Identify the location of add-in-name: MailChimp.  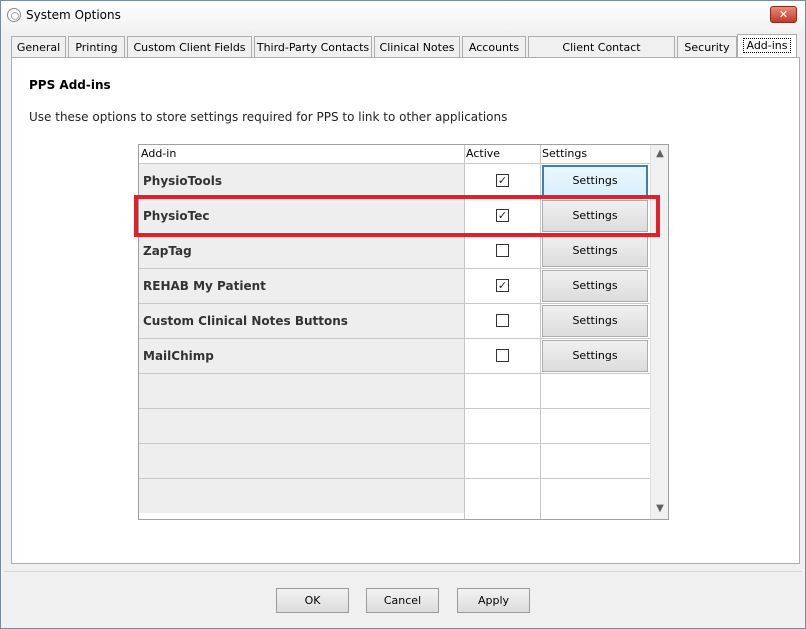
(301, 356).